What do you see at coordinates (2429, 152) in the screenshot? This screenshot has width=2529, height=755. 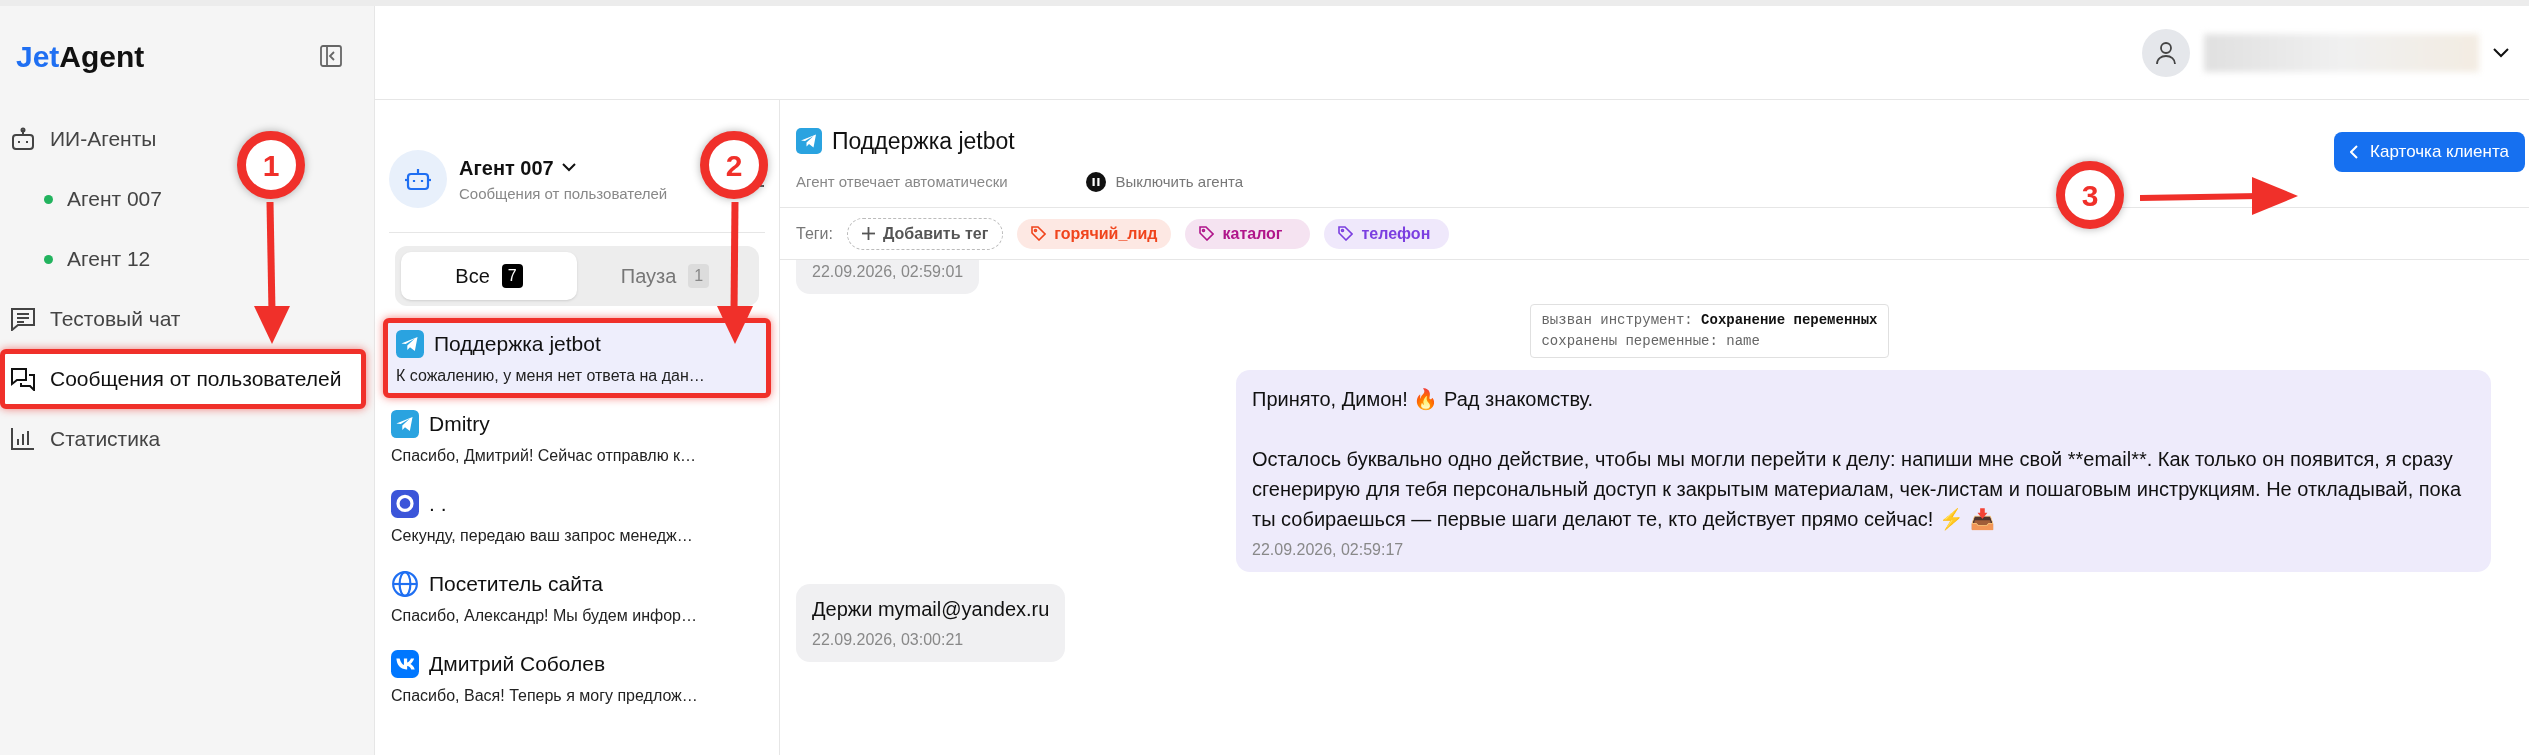 I see `client-card-button: Карточка клиента` at bounding box center [2429, 152].